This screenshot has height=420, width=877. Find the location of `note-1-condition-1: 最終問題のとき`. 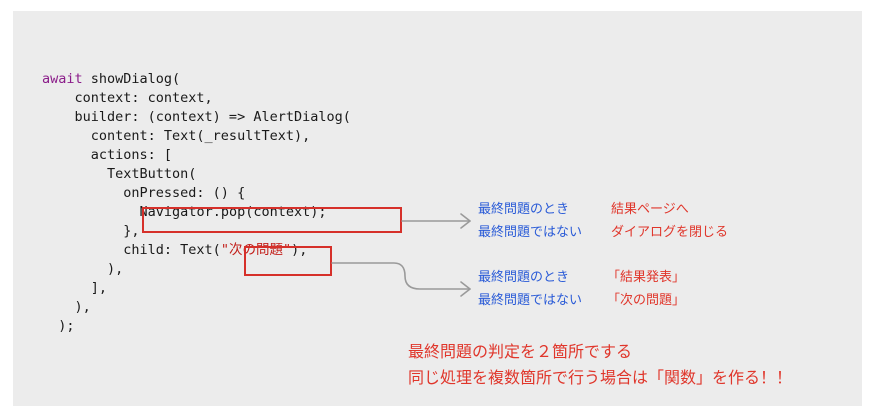

note-1-condition-1: 最終問題のとき is located at coordinates (524, 208).